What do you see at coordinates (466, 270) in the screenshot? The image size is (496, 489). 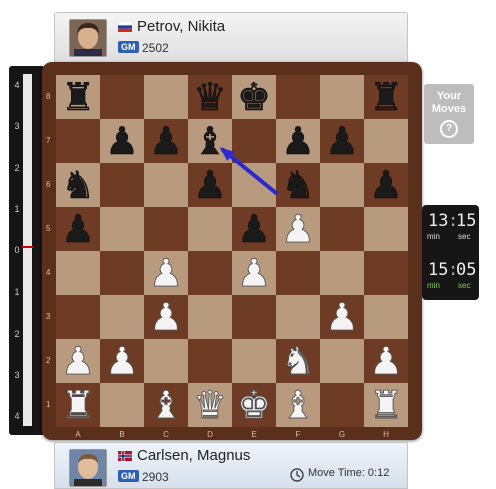 I see `bottom-clock-seconds: 05` at bounding box center [466, 270].